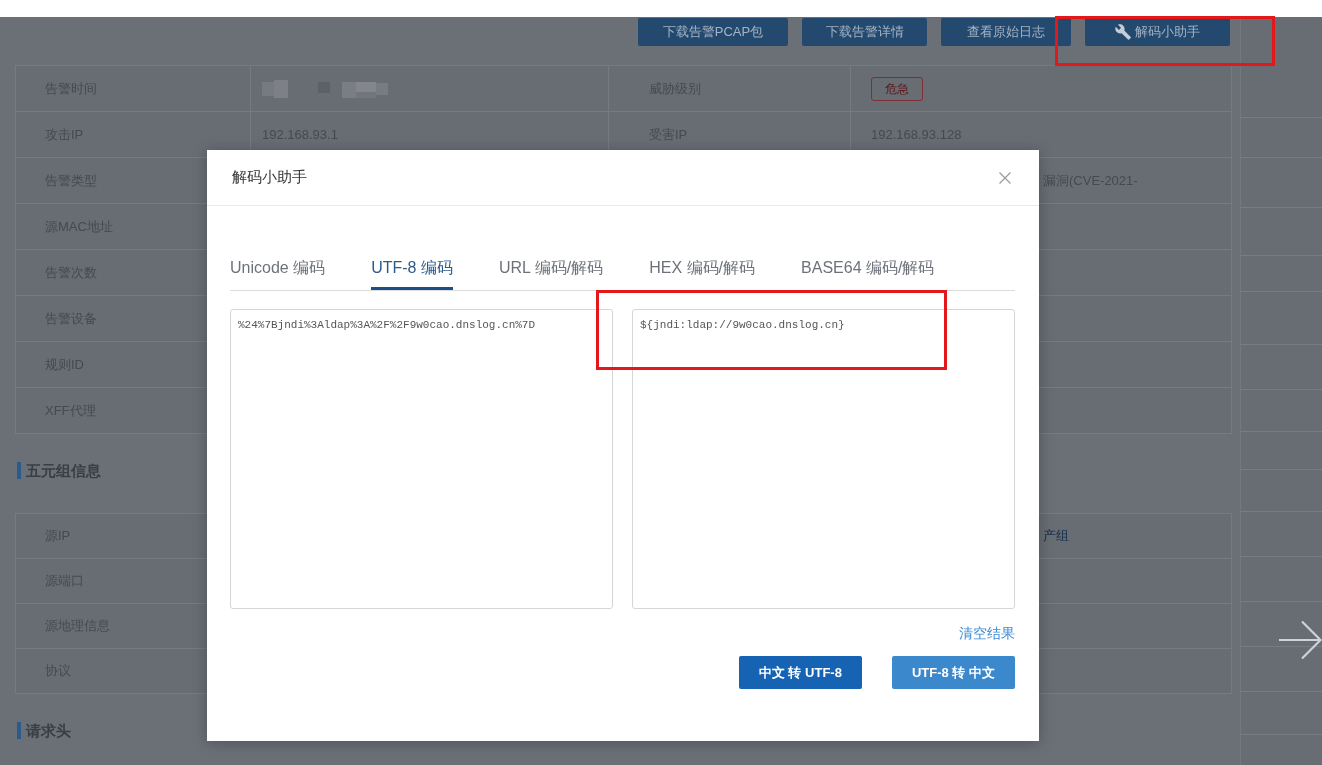 This screenshot has height=765, width=1322. What do you see at coordinates (1006, 32) in the screenshot?
I see `toolbar-button: 查看原始日志` at bounding box center [1006, 32].